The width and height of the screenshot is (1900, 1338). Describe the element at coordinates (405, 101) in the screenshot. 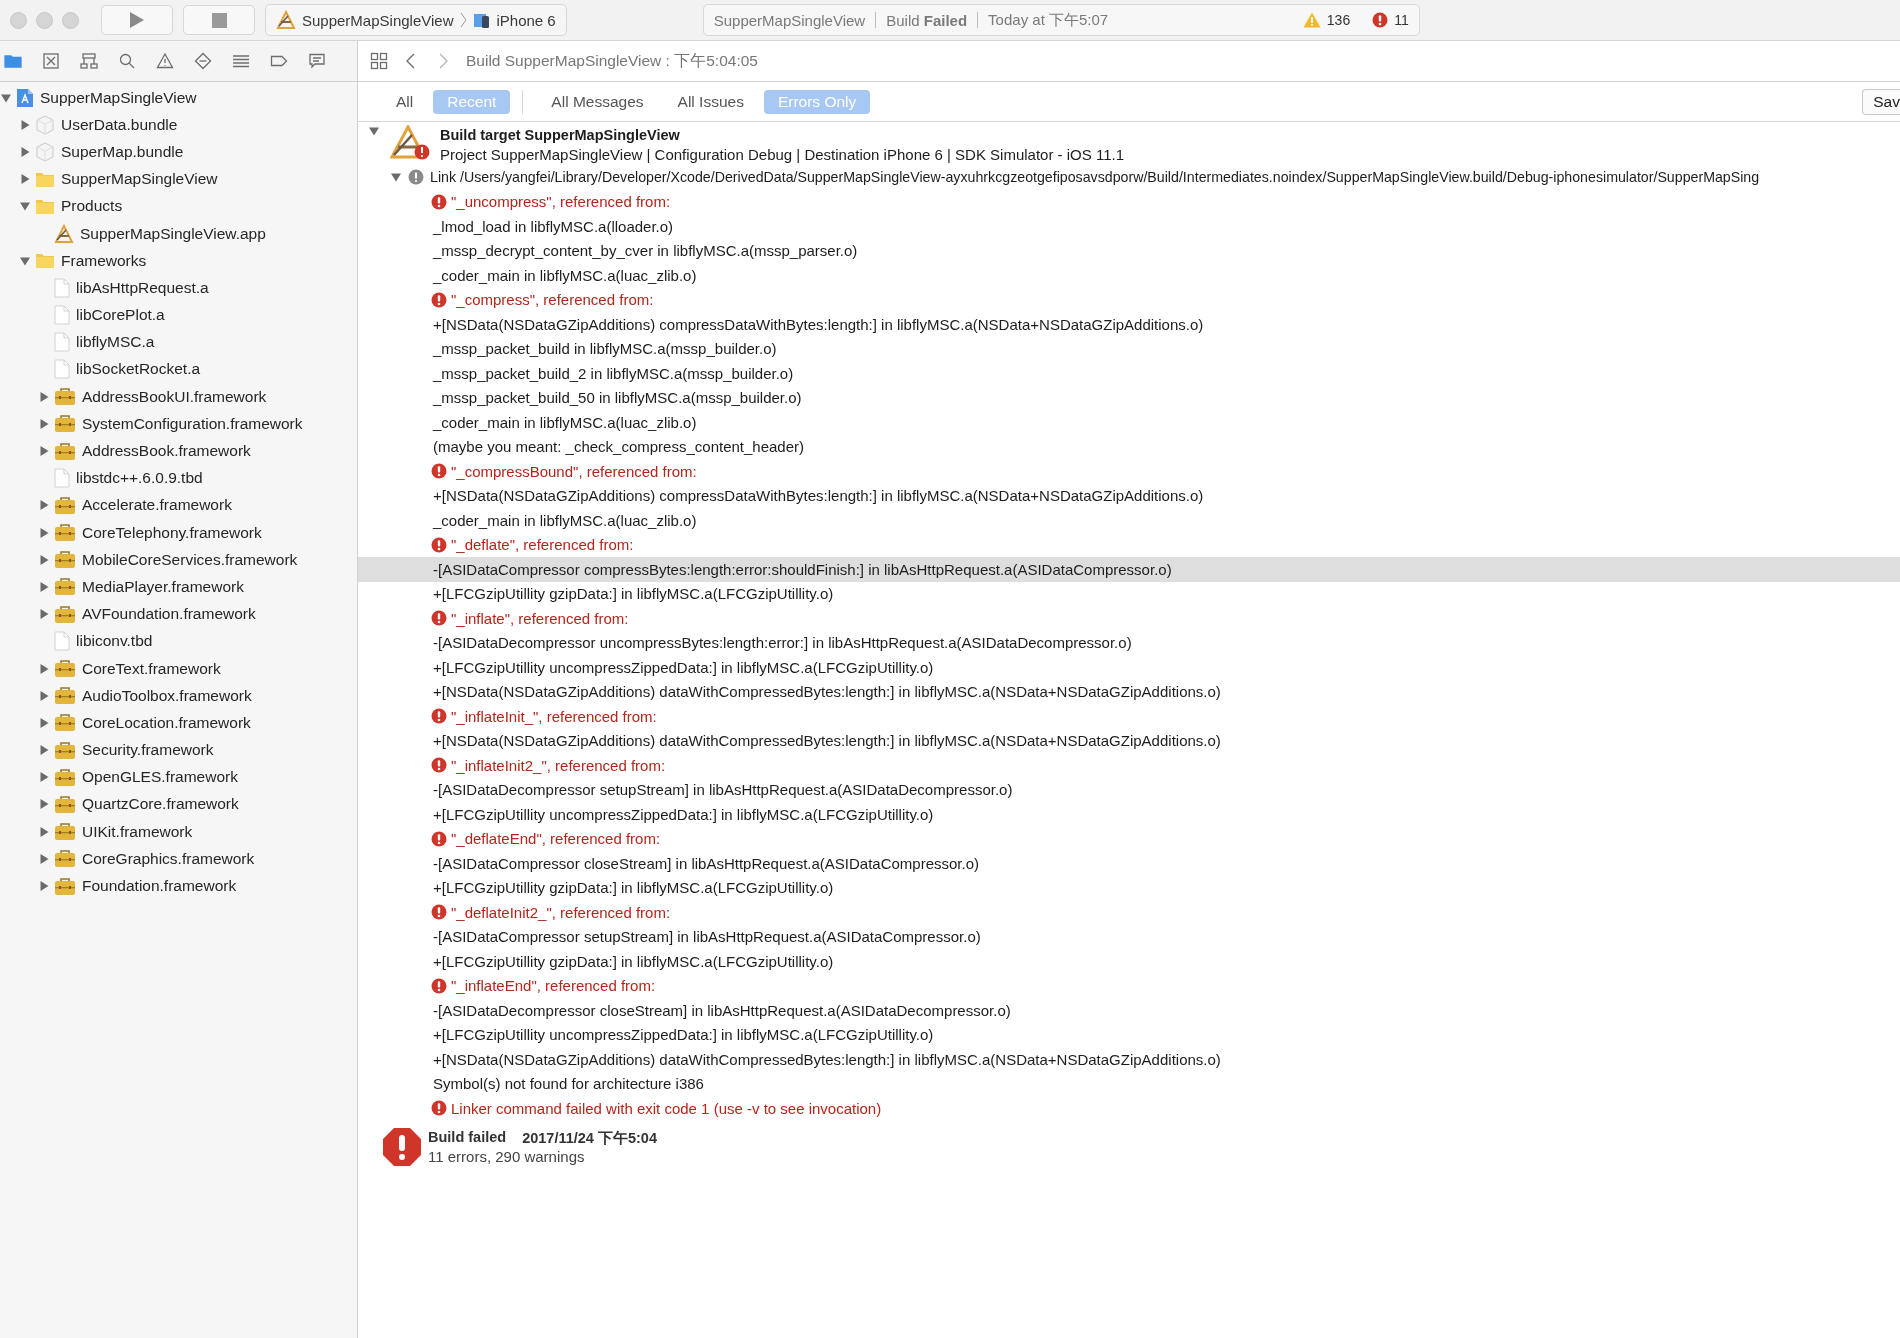

I see `filter-tab: All` at that location.